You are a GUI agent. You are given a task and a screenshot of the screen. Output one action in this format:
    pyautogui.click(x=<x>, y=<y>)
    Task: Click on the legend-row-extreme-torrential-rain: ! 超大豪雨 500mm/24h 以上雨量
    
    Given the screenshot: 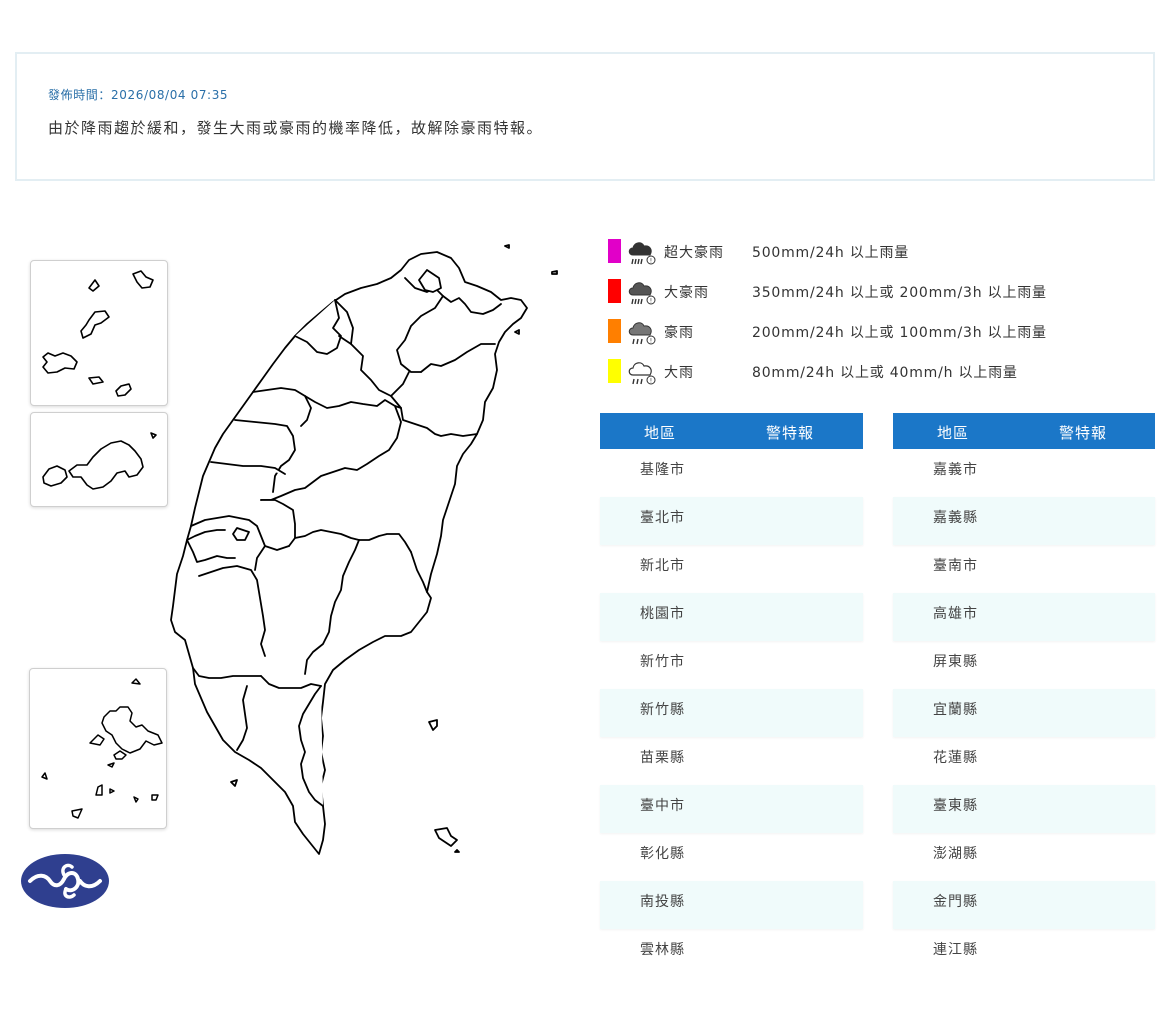 What is the action you would take?
    pyautogui.click(x=882, y=256)
    